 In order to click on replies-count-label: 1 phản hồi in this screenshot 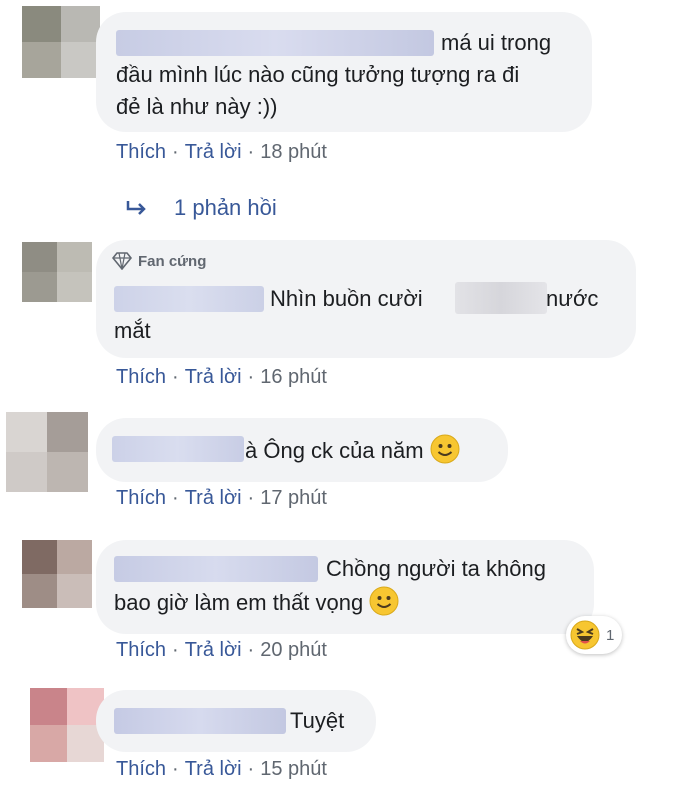, I will do `click(225, 207)`.